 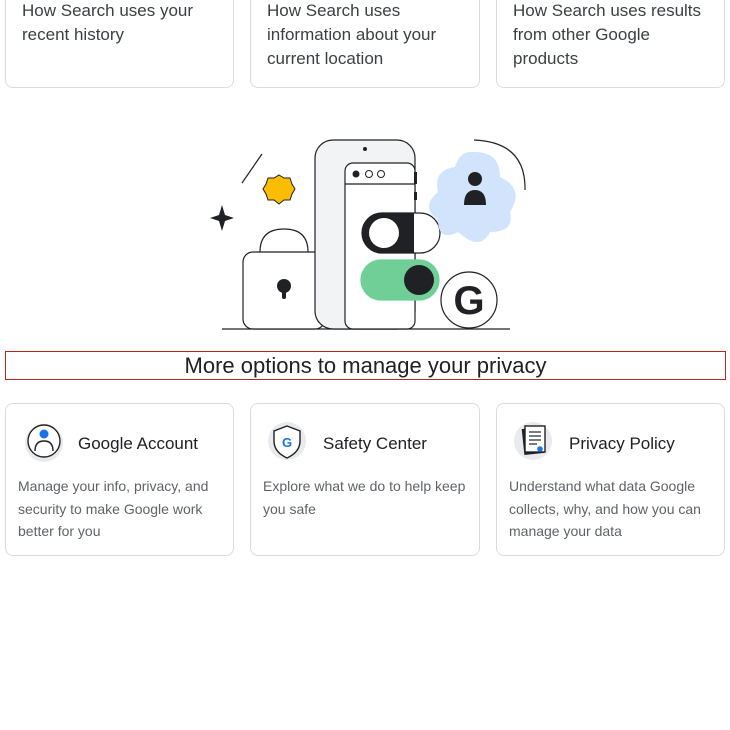 I want to click on padlock-icon, so click(x=284, y=279).